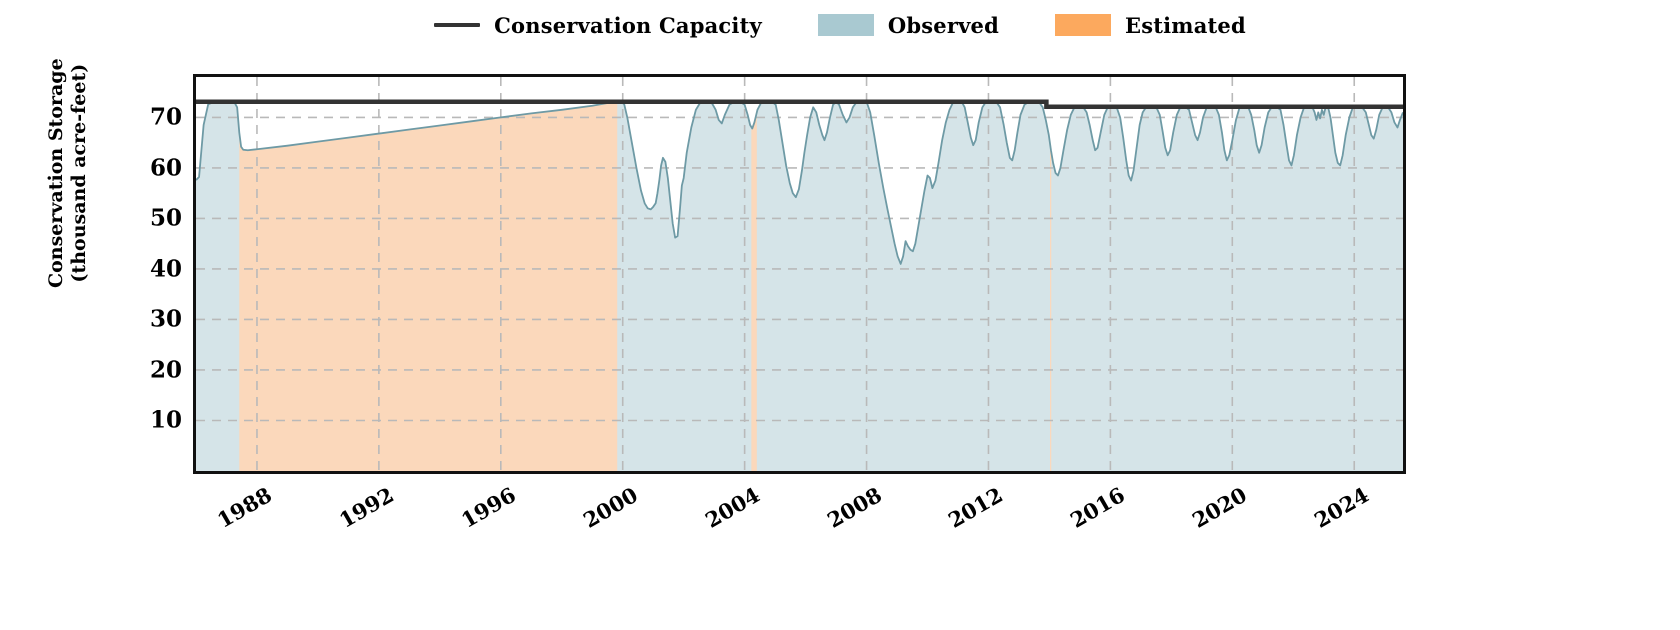 The height and width of the screenshot is (630, 1680). What do you see at coordinates (165, 269) in the screenshot?
I see `y-tick-label: 40` at bounding box center [165, 269].